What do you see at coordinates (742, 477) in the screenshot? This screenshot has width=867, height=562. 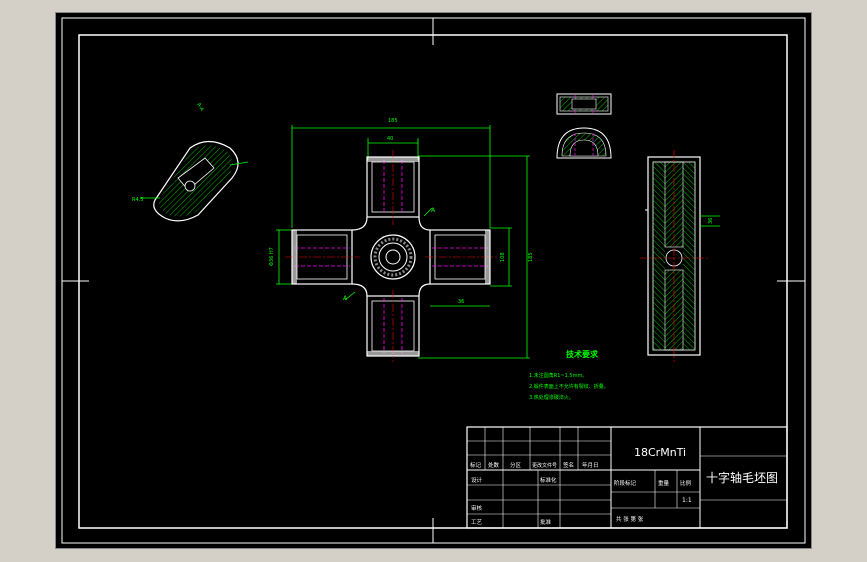 I see `drawing-title: 十字轴毛坯图` at bounding box center [742, 477].